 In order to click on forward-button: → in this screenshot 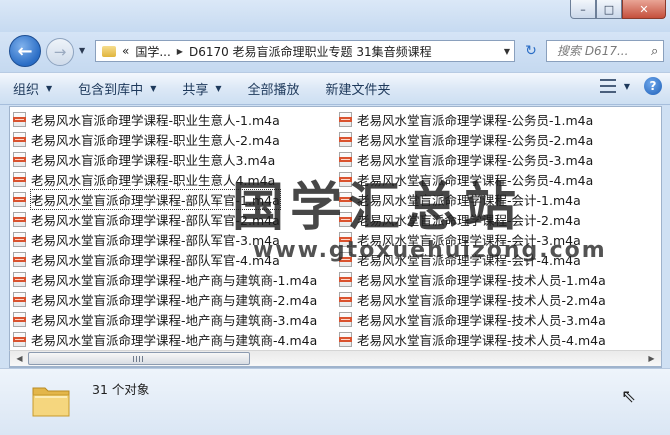, I will do `click(60, 52)`.